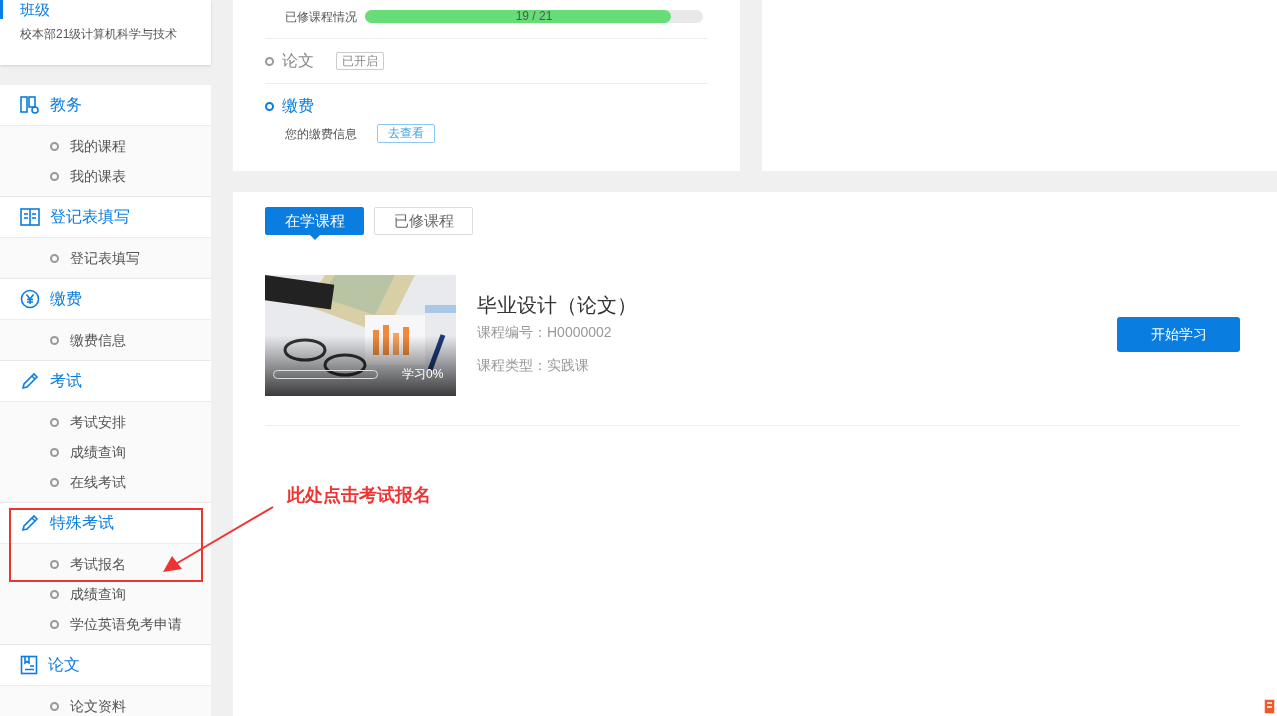  Describe the element at coordinates (1, 9) in the screenshot. I see `active-marker` at that location.